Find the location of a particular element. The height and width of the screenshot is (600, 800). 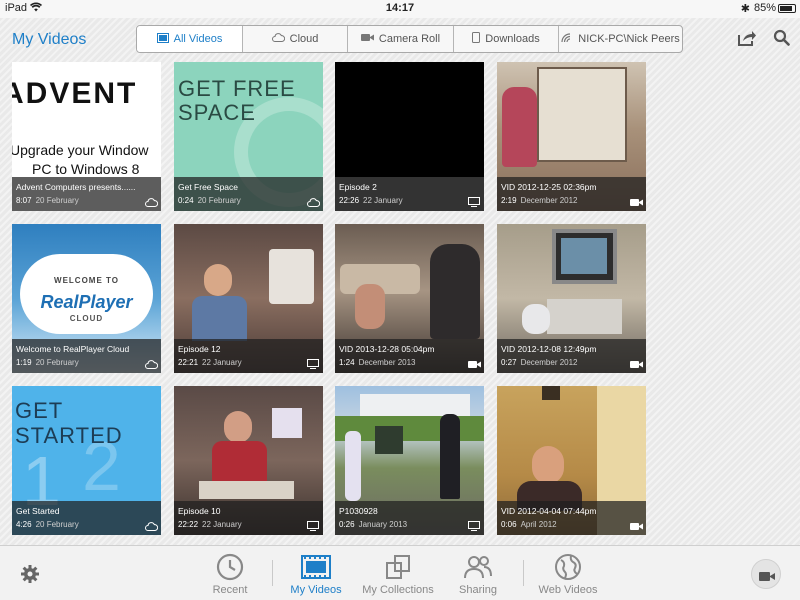

video-duration: 0:24 is located at coordinates (186, 200).